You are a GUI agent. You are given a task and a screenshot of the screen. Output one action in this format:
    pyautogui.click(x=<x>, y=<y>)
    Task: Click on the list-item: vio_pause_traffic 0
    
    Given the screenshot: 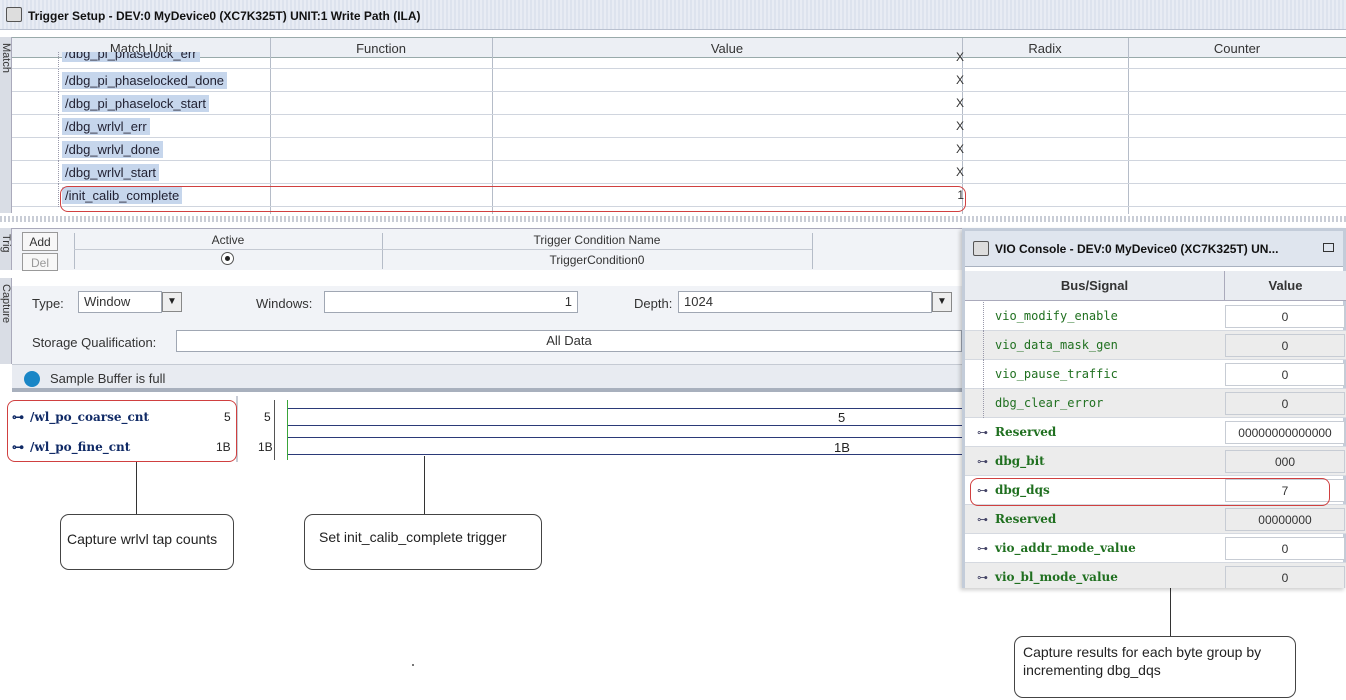 What is the action you would take?
    pyautogui.click(x=1155, y=374)
    